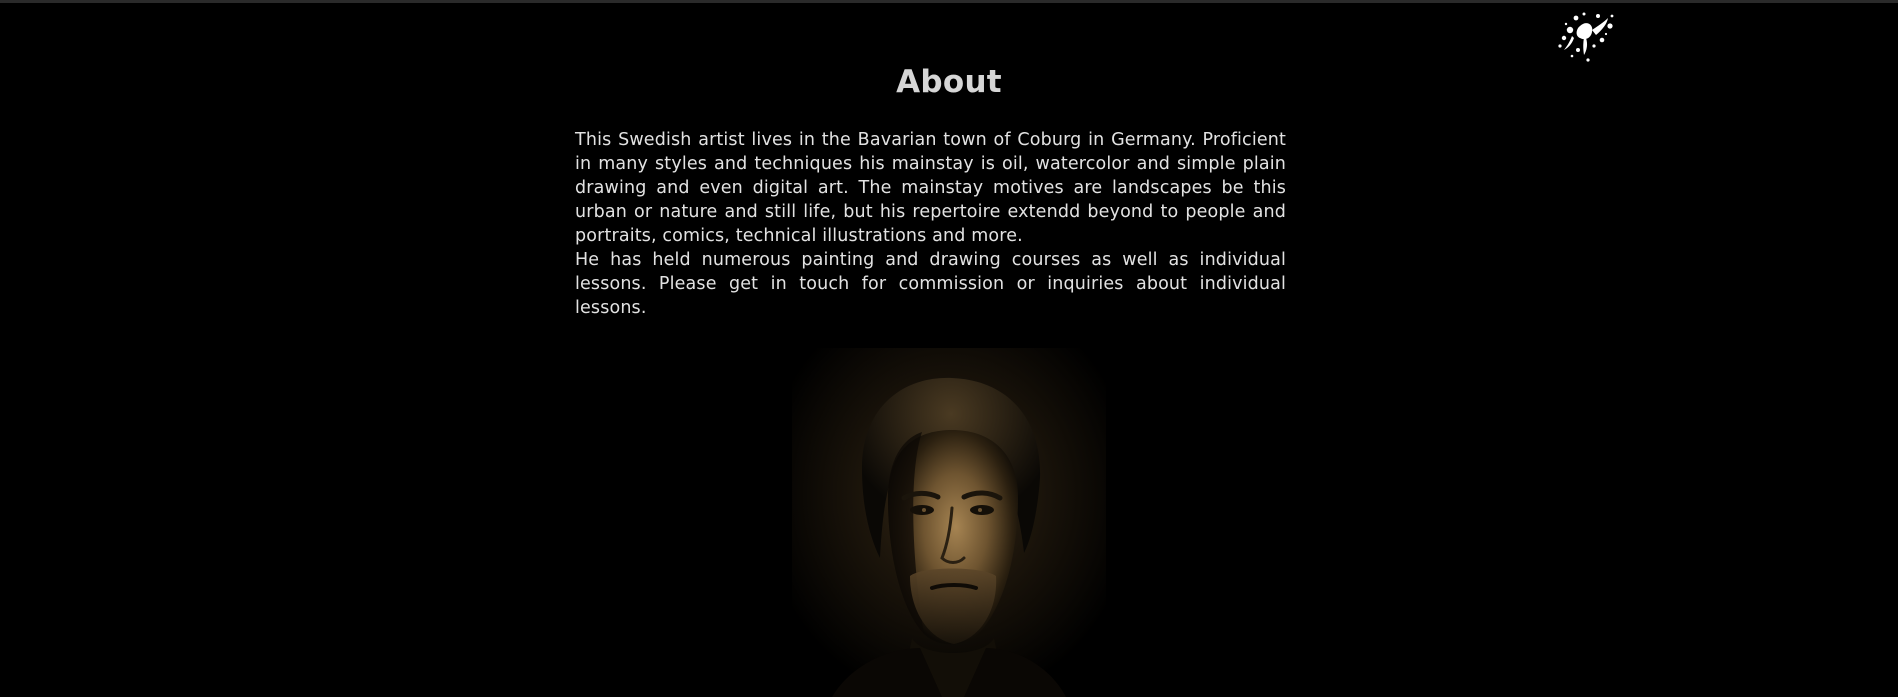  I want to click on portrait-image, so click(949, 522).